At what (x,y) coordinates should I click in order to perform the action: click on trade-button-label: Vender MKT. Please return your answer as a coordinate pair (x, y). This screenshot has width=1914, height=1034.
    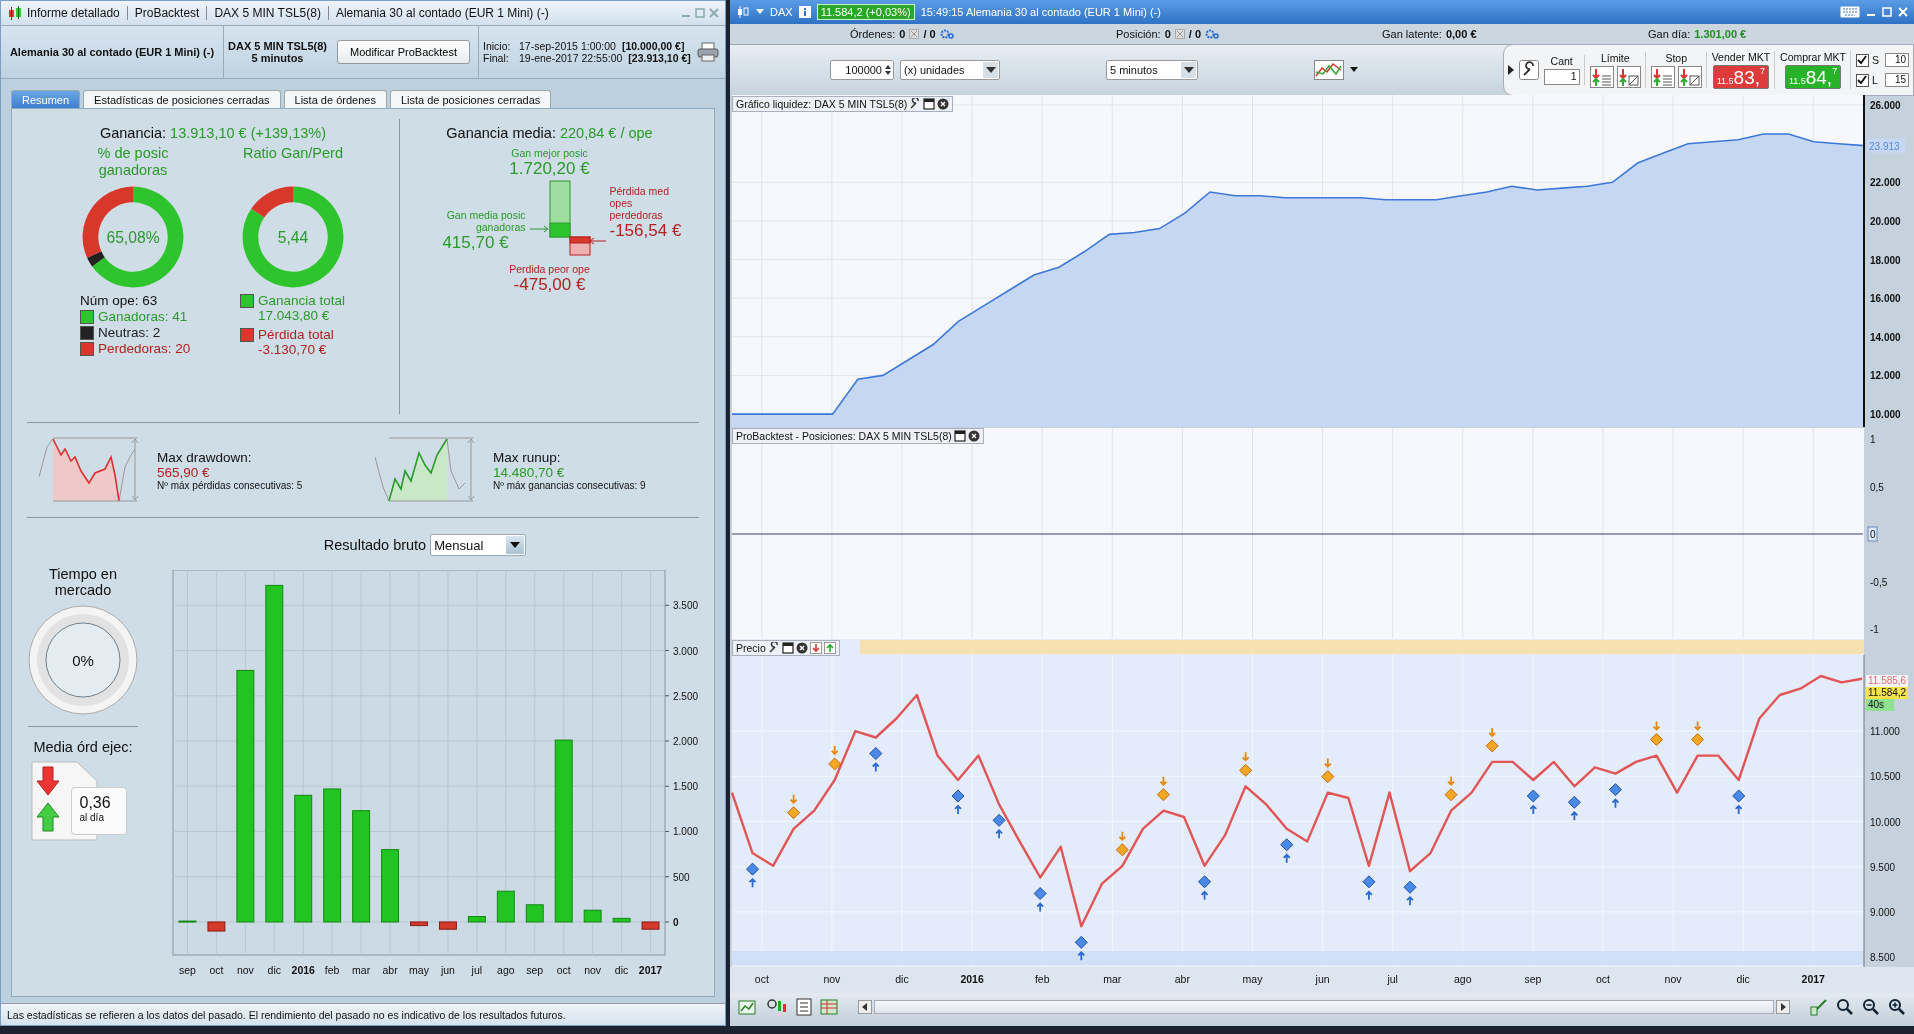
    Looking at the image, I should click on (1741, 57).